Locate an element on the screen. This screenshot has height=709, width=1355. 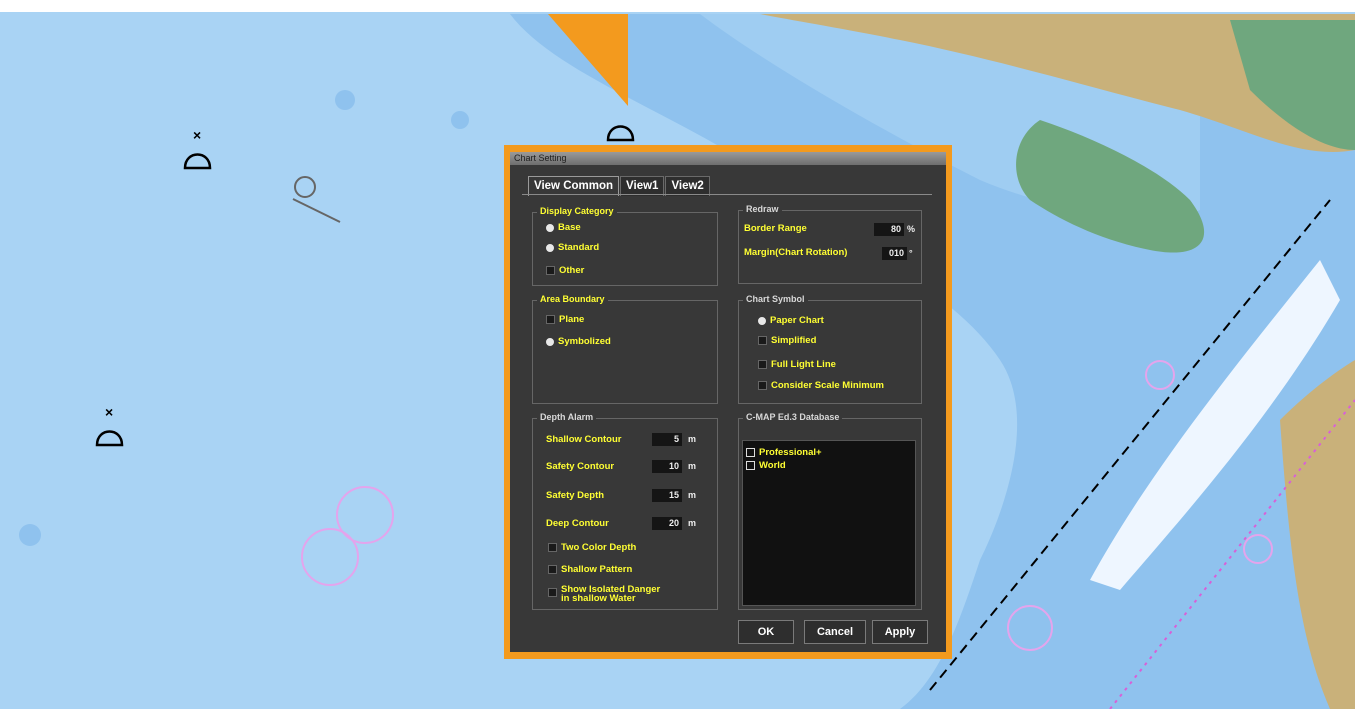
cmap-database-title: C-MAP Ed.3 Database is located at coordinates (793, 417).